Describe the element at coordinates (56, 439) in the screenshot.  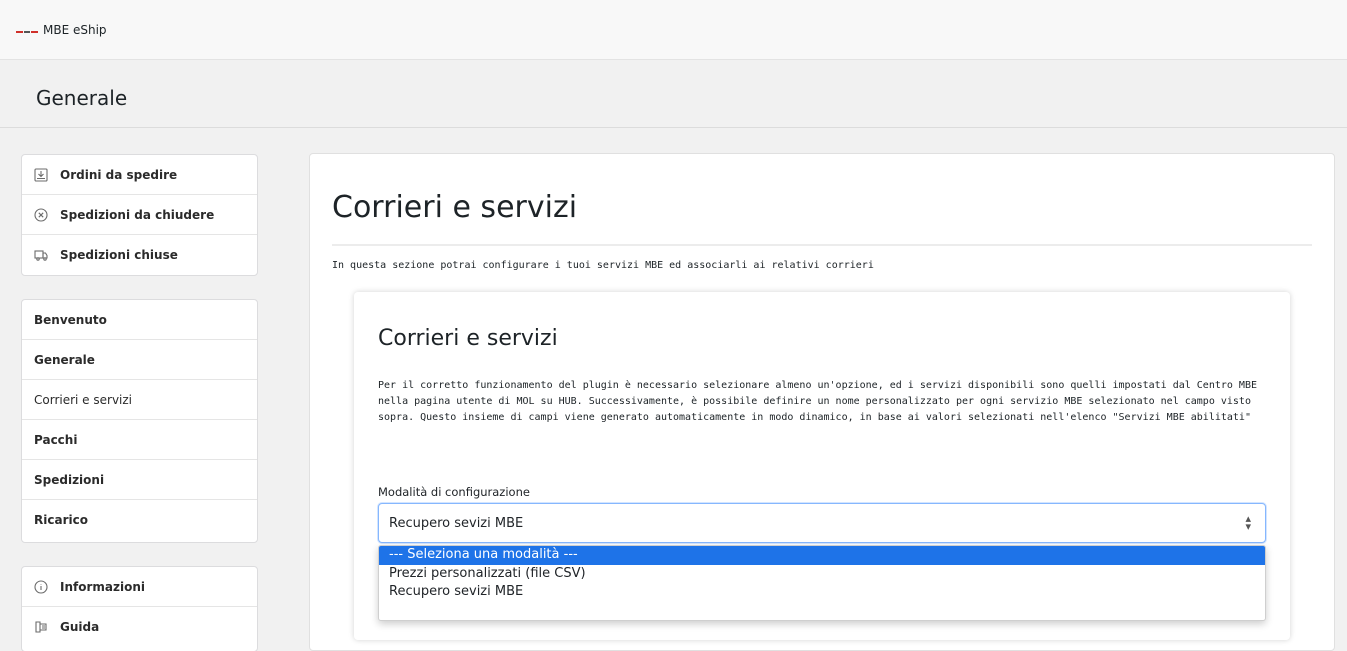
I see `sidebar-item-label: Pacchi` at that location.